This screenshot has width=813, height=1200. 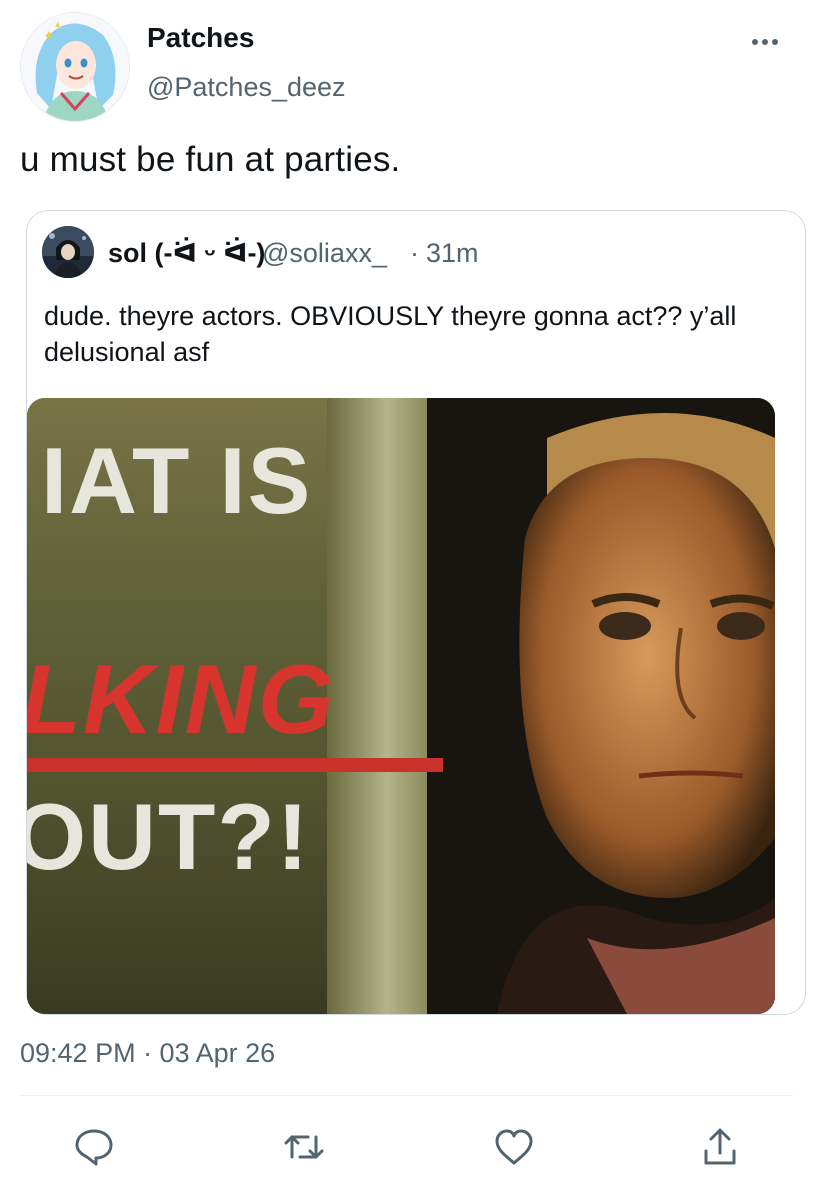 What do you see at coordinates (200, 38) in the screenshot?
I see `author-name: Patches` at bounding box center [200, 38].